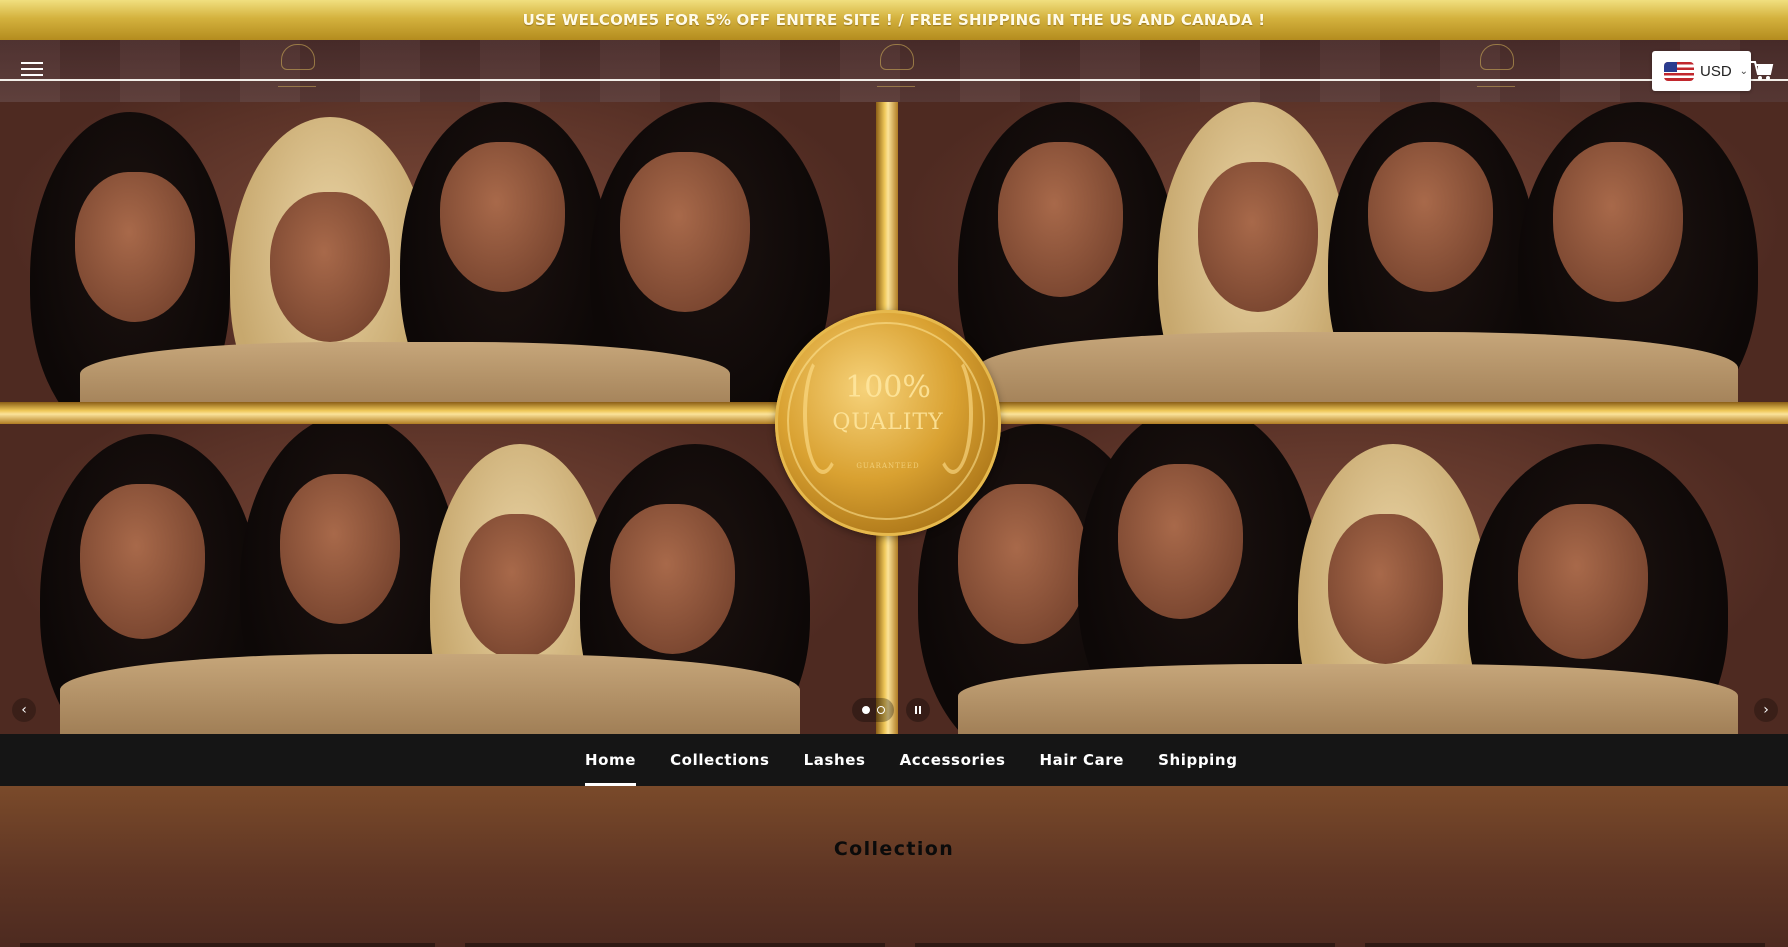 Image resolution: width=1788 pixels, height=947 pixels. Describe the element at coordinates (1744, 71) in the screenshot. I see `chevron-down-icon: ⌄` at that location.